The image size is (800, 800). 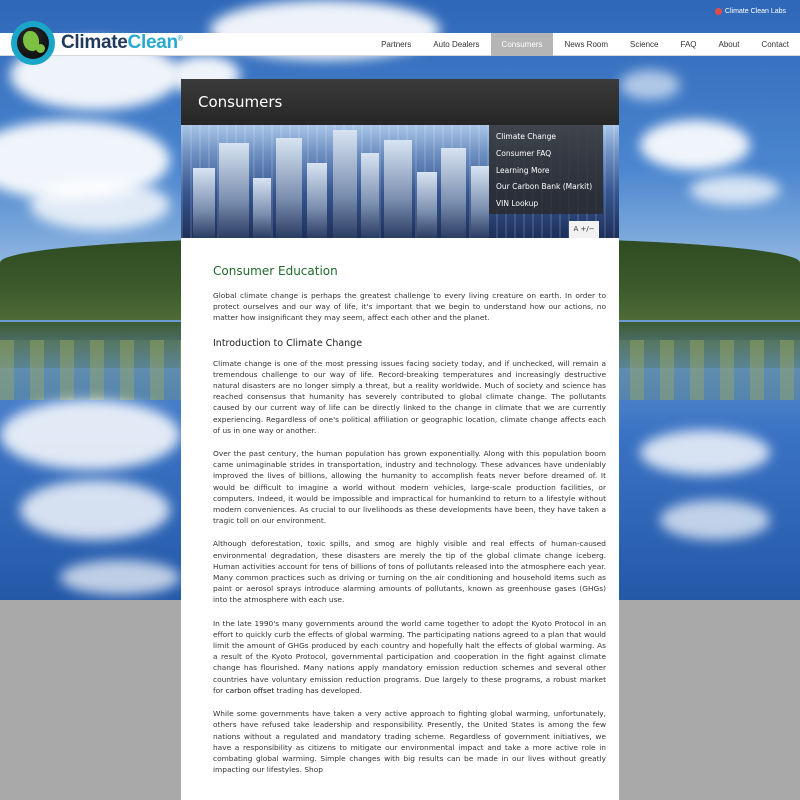 I want to click on carbon-offset-link: carbon offset, so click(x=250, y=690).